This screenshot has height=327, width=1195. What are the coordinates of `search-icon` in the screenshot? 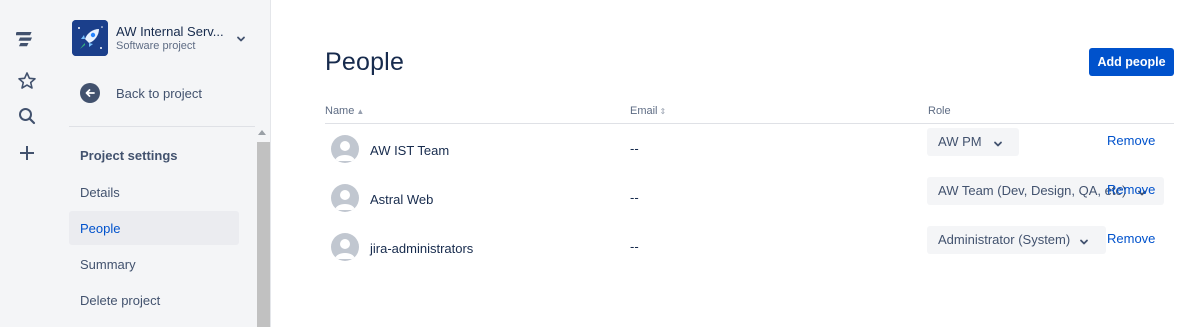 It's located at (27, 116).